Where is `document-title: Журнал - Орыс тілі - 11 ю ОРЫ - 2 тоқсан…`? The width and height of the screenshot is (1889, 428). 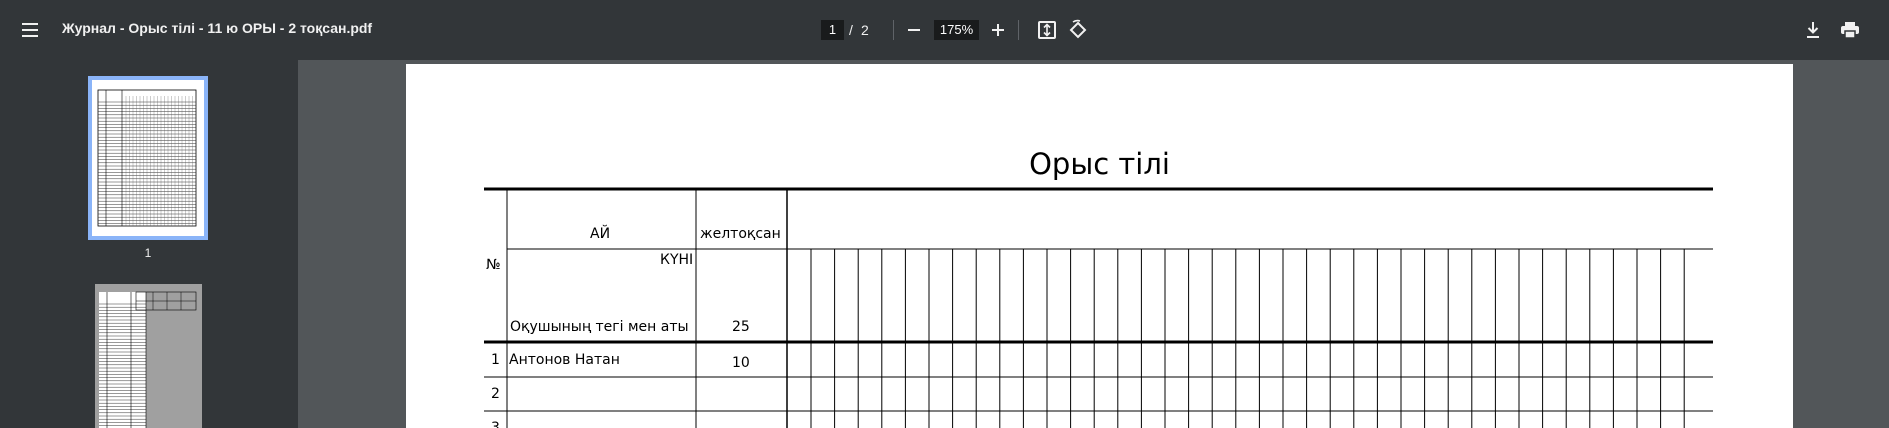
document-title: Журнал - Орыс тілі - 11 ю ОРЫ - 2 тоқсан… is located at coordinates (217, 28).